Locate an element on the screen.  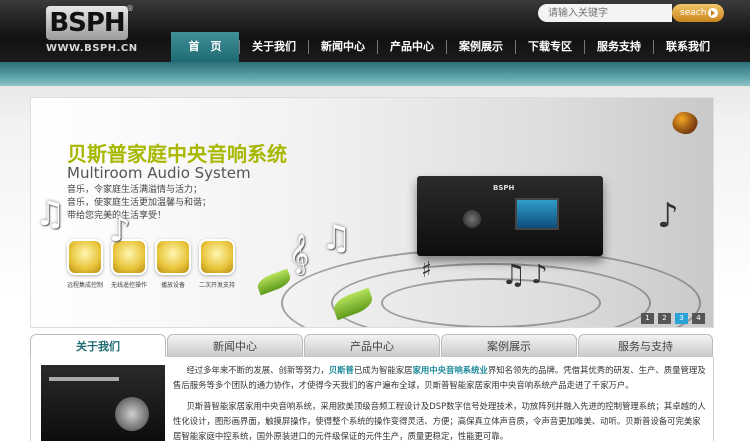
search-input is located at coordinates (605, 13).